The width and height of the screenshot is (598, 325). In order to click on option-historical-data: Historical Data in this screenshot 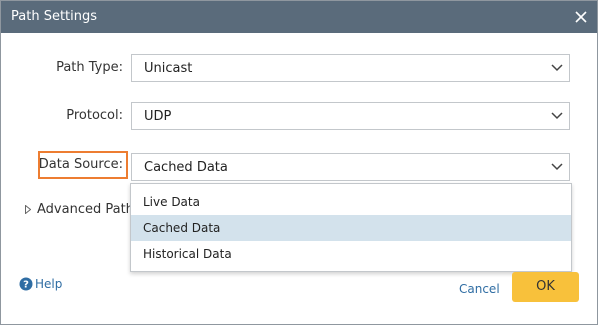, I will do `click(351, 254)`.